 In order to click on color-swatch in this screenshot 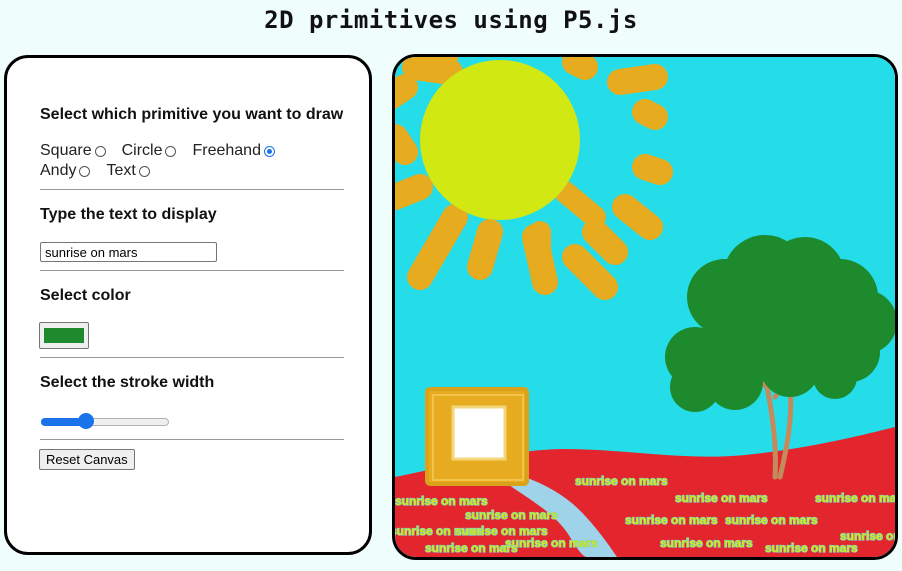, I will do `click(64, 335)`.